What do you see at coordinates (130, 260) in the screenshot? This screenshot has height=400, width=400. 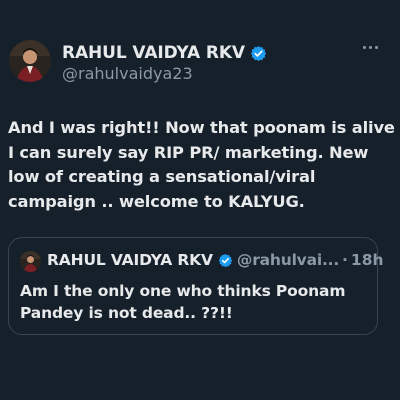 I see `quoted-author-name: RAHUL VAIDYA RKV` at bounding box center [130, 260].